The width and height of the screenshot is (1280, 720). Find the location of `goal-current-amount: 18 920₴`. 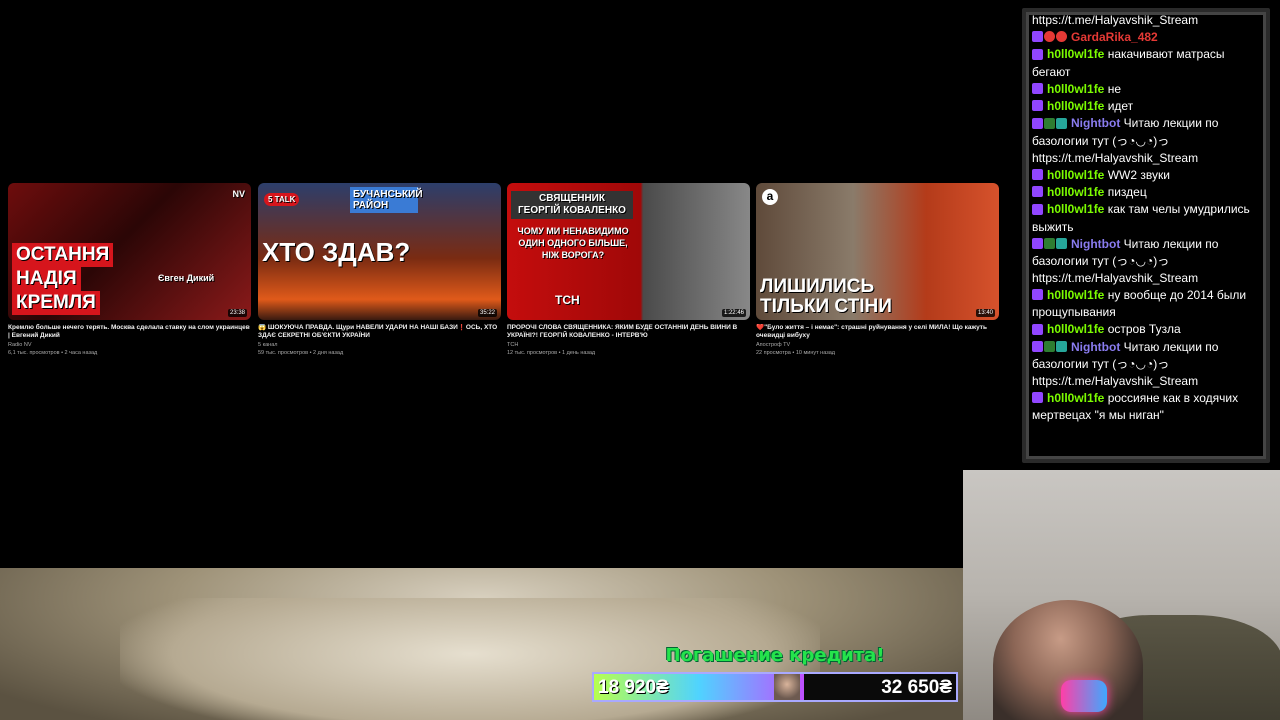

goal-current-amount: 18 920₴ is located at coordinates (633, 687).